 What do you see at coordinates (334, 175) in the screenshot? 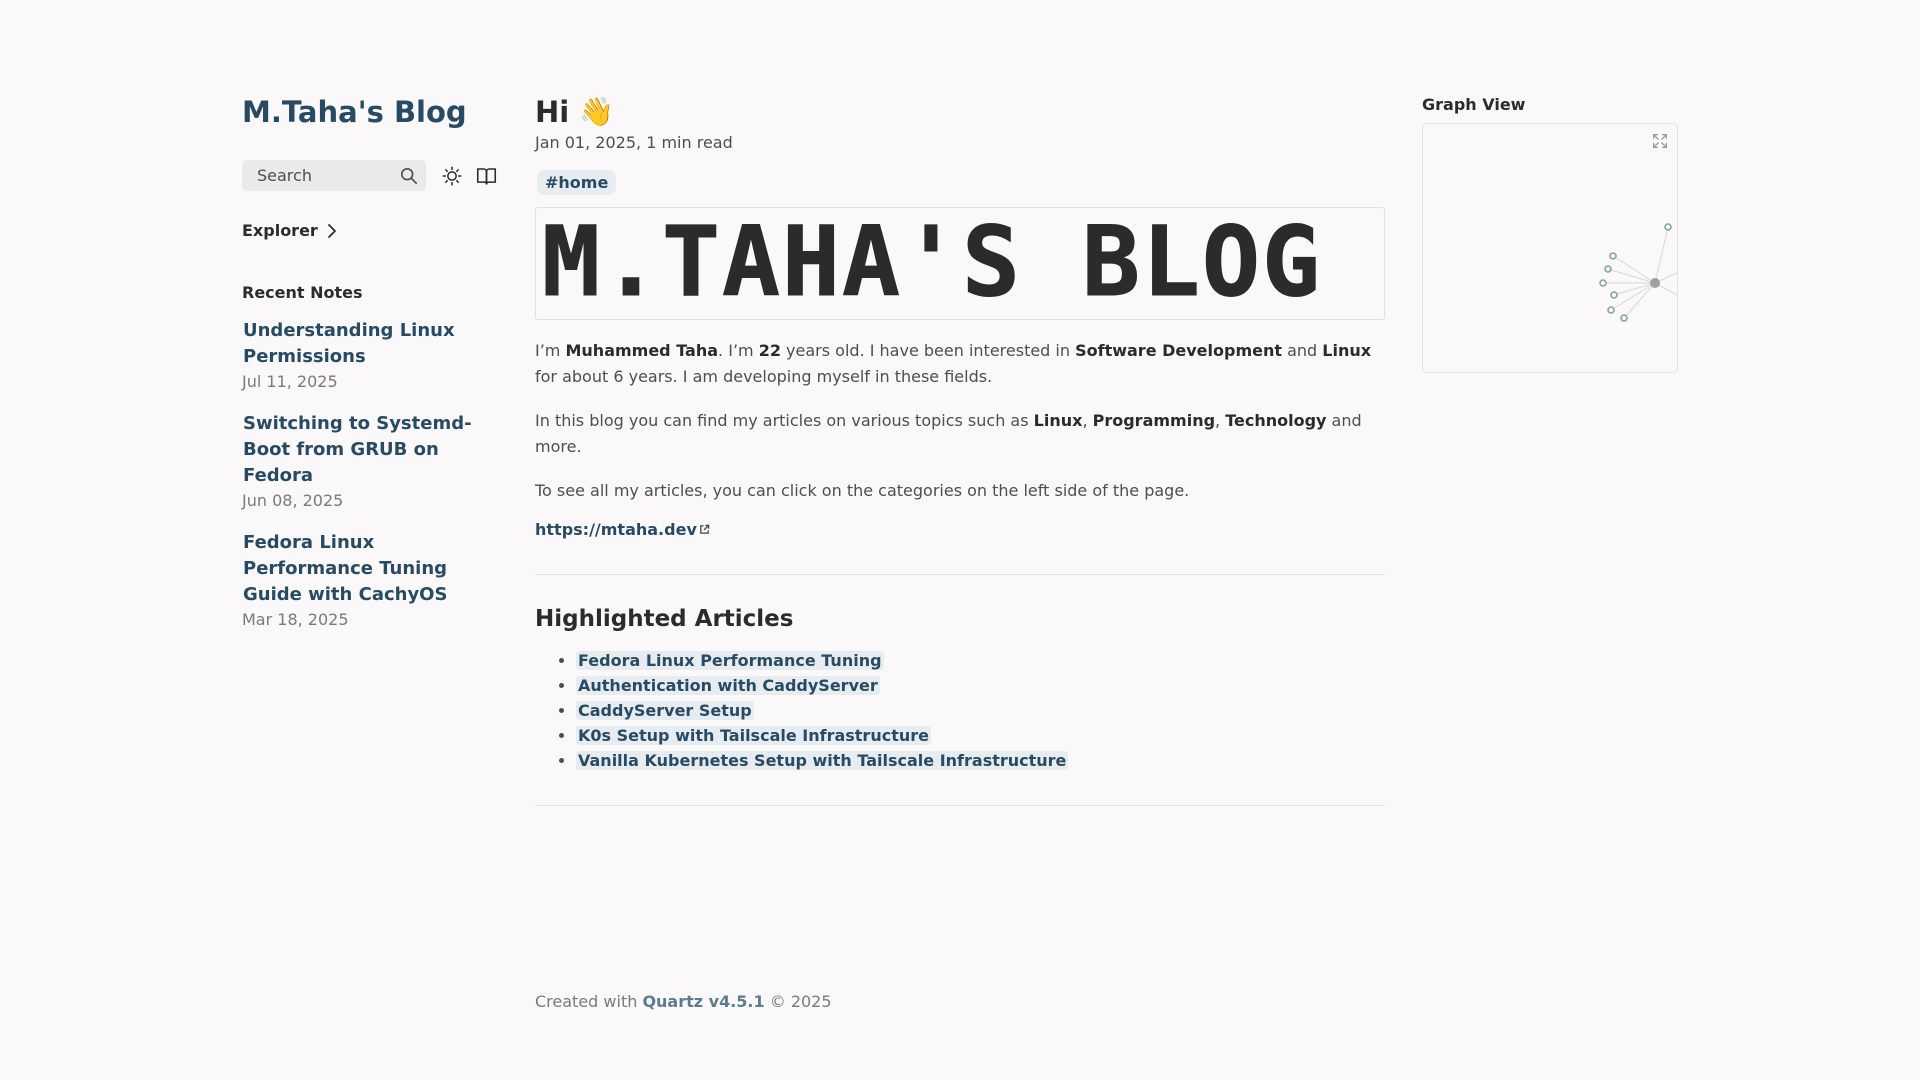
I see `search-button: Search` at bounding box center [334, 175].